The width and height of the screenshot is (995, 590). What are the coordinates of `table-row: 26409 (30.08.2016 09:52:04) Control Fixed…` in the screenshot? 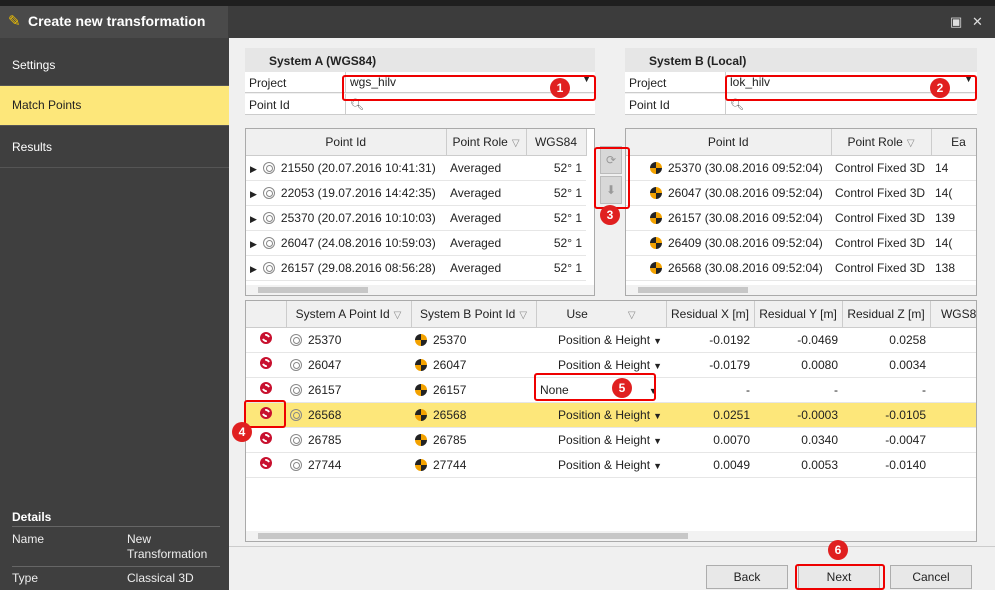 It's located at (801, 243).